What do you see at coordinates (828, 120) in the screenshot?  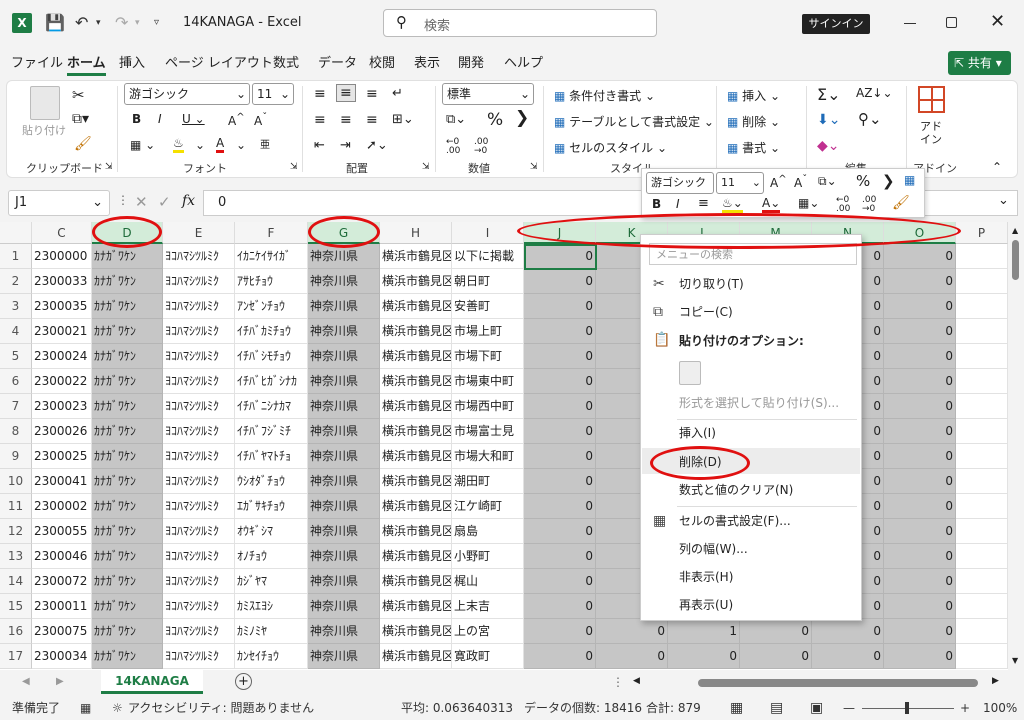 I see `fill-icon: ⬇⌄` at bounding box center [828, 120].